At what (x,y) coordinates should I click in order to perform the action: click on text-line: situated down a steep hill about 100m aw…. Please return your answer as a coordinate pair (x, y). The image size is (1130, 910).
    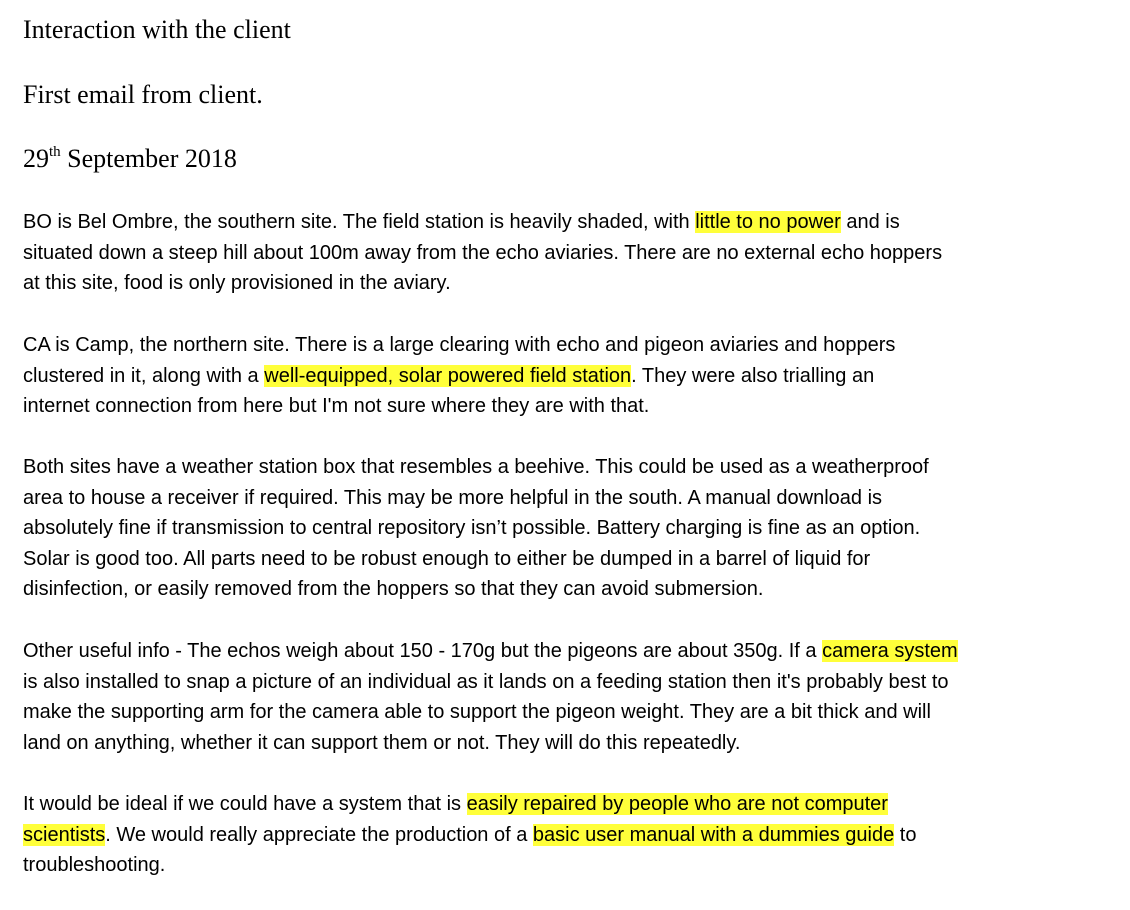
    Looking at the image, I should click on (483, 252).